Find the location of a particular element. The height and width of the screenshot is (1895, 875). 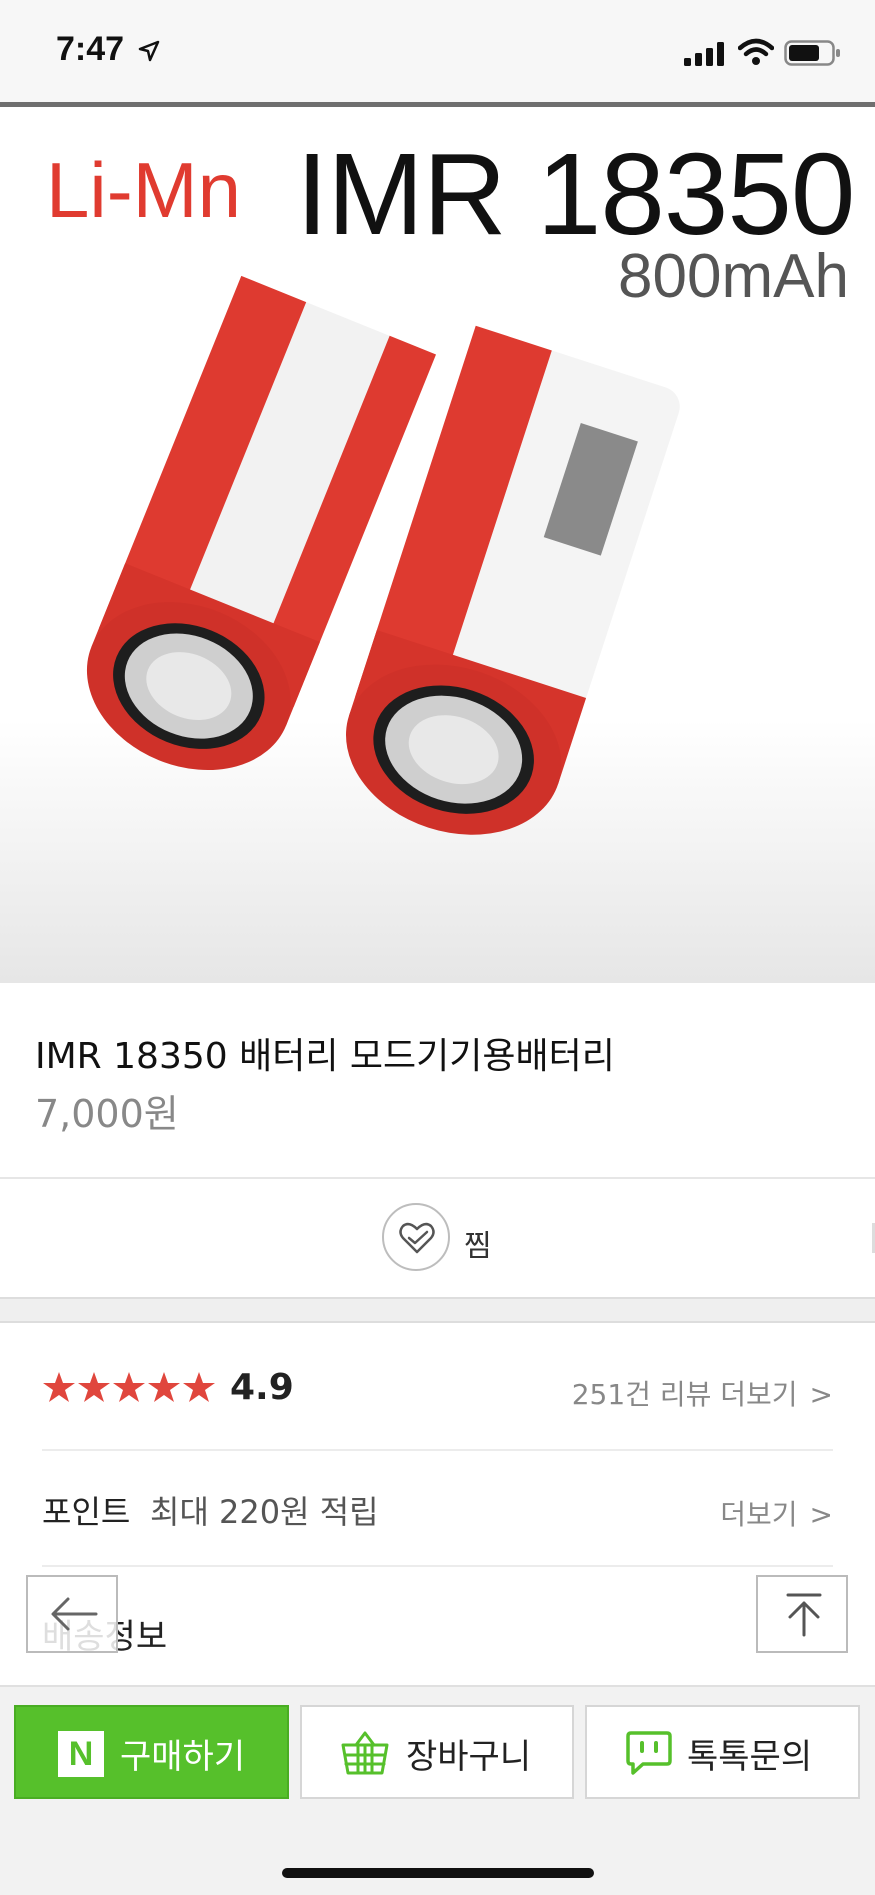

back-button is located at coordinates (72, 1614).